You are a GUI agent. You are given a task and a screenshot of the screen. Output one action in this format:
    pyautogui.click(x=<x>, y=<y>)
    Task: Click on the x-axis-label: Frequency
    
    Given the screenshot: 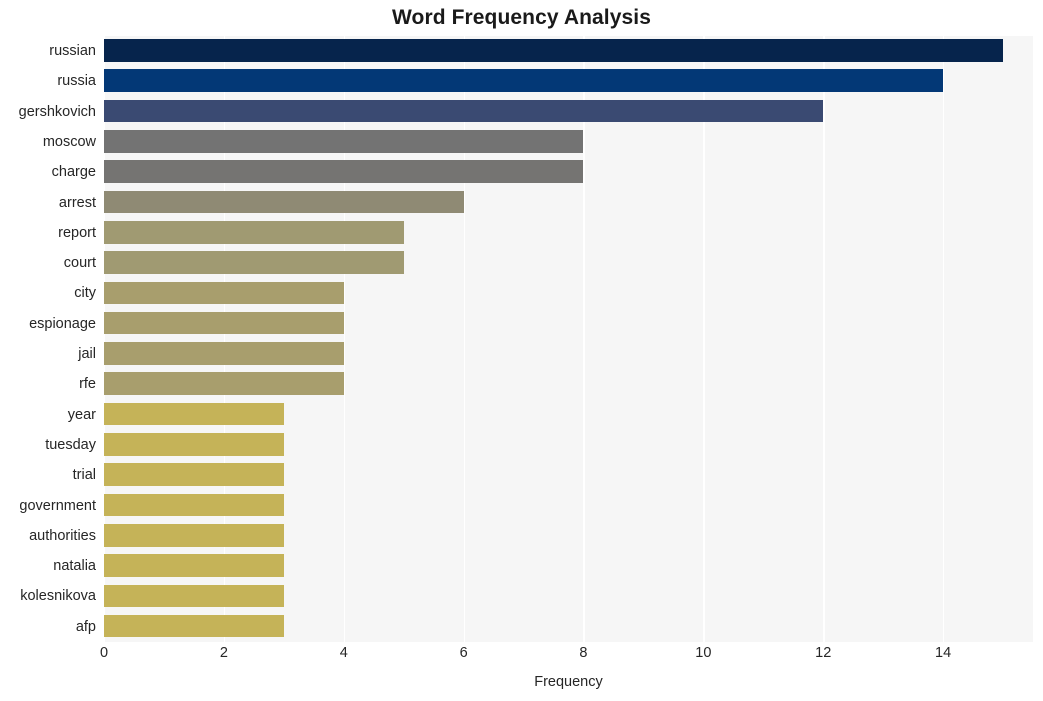 What is the action you would take?
    pyautogui.click(x=568, y=682)
    